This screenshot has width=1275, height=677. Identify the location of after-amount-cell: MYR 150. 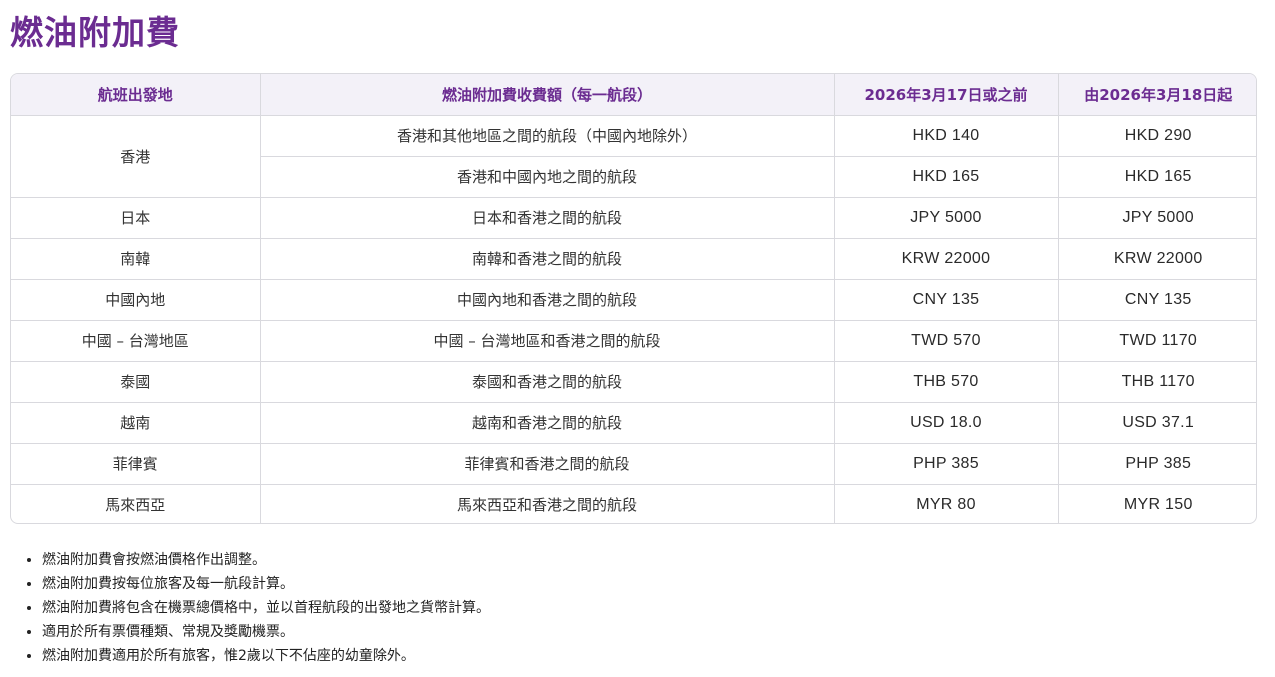
(1156, 503).